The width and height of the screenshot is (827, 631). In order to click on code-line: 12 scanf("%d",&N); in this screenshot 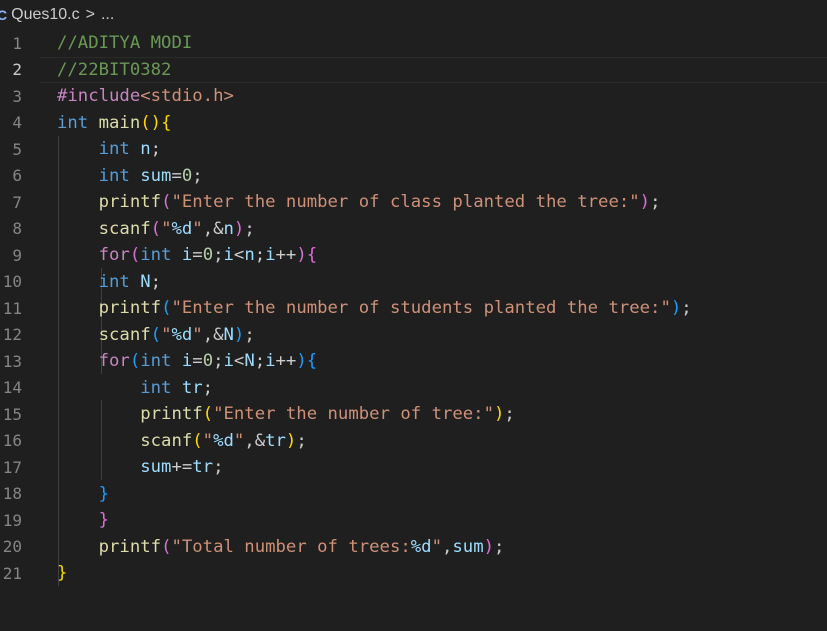, I will do `click(413, 335)`.